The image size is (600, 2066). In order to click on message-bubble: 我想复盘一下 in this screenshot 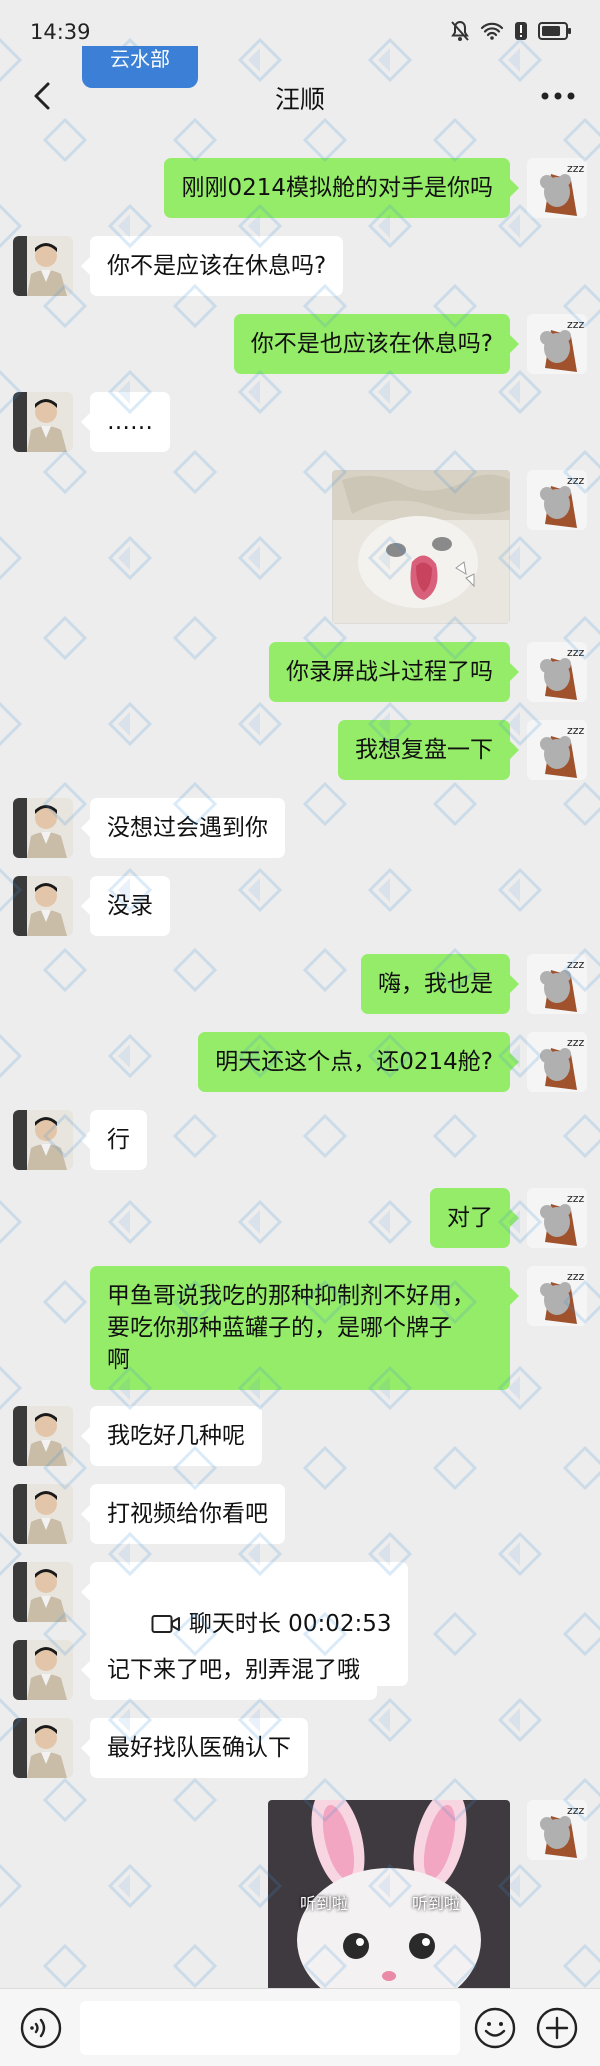, I will do `click(428, 750)`.